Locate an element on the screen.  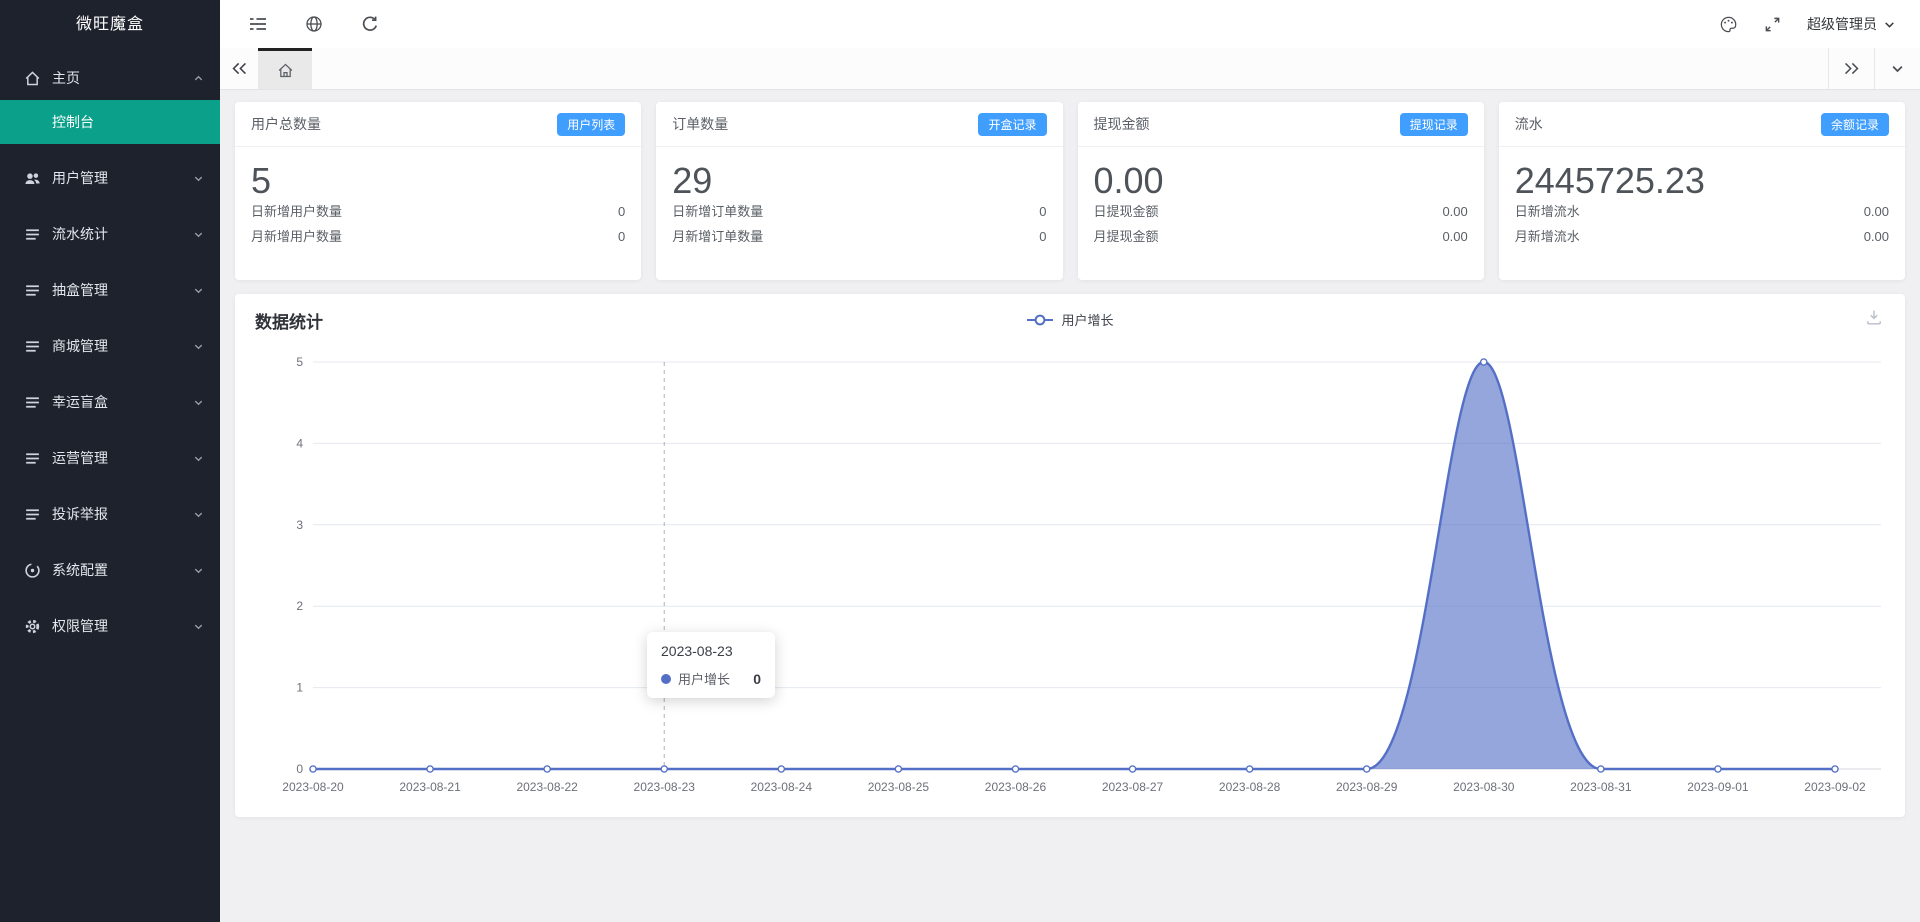
card-value: 0.00 is located at coordinates (1128, 180).